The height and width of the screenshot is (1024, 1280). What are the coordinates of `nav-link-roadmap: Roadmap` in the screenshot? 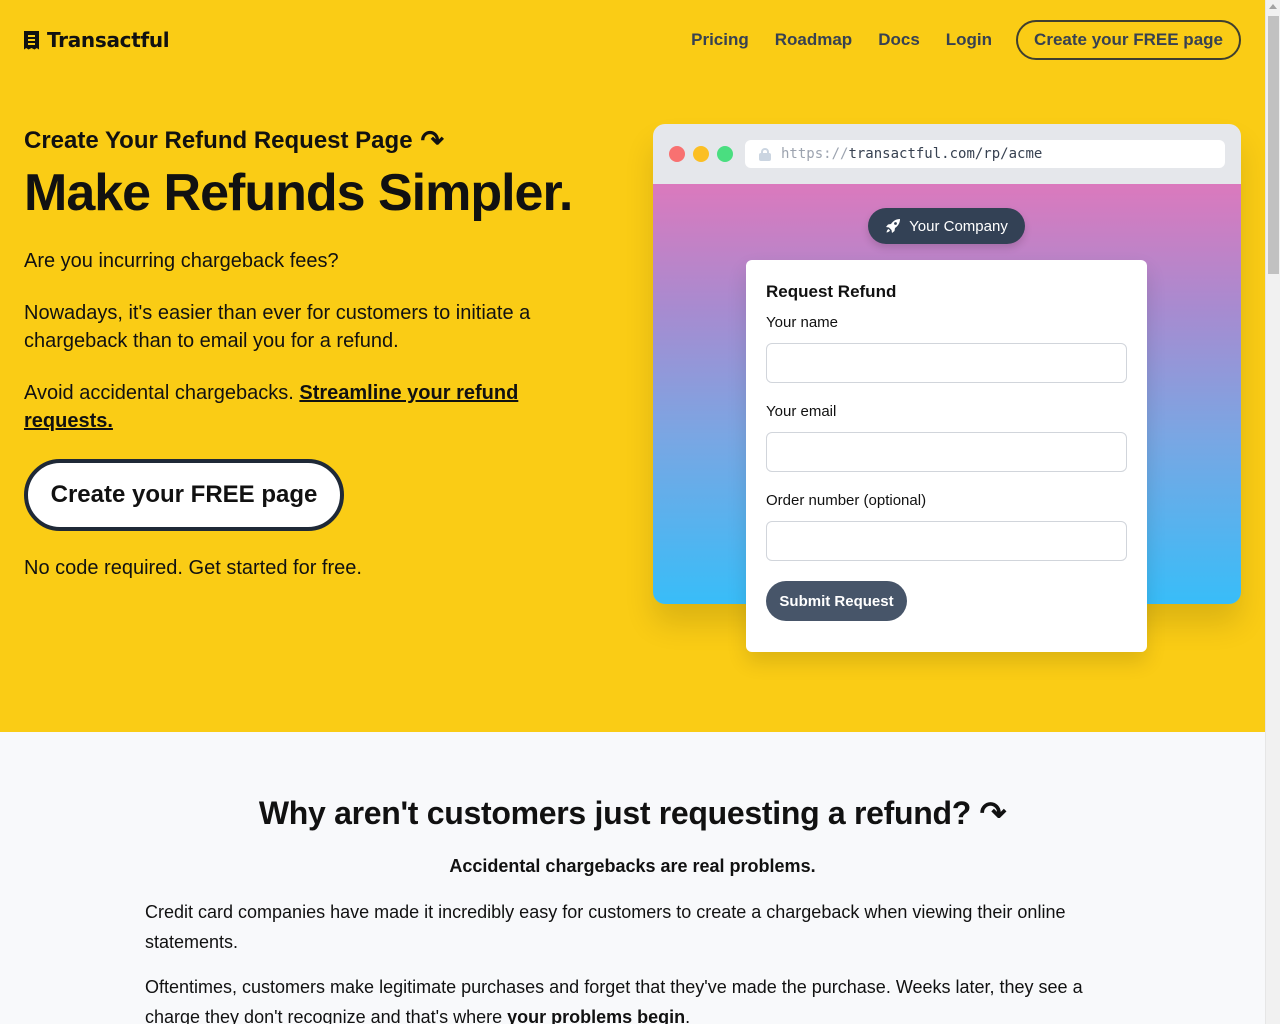 It's located at (813, 40).